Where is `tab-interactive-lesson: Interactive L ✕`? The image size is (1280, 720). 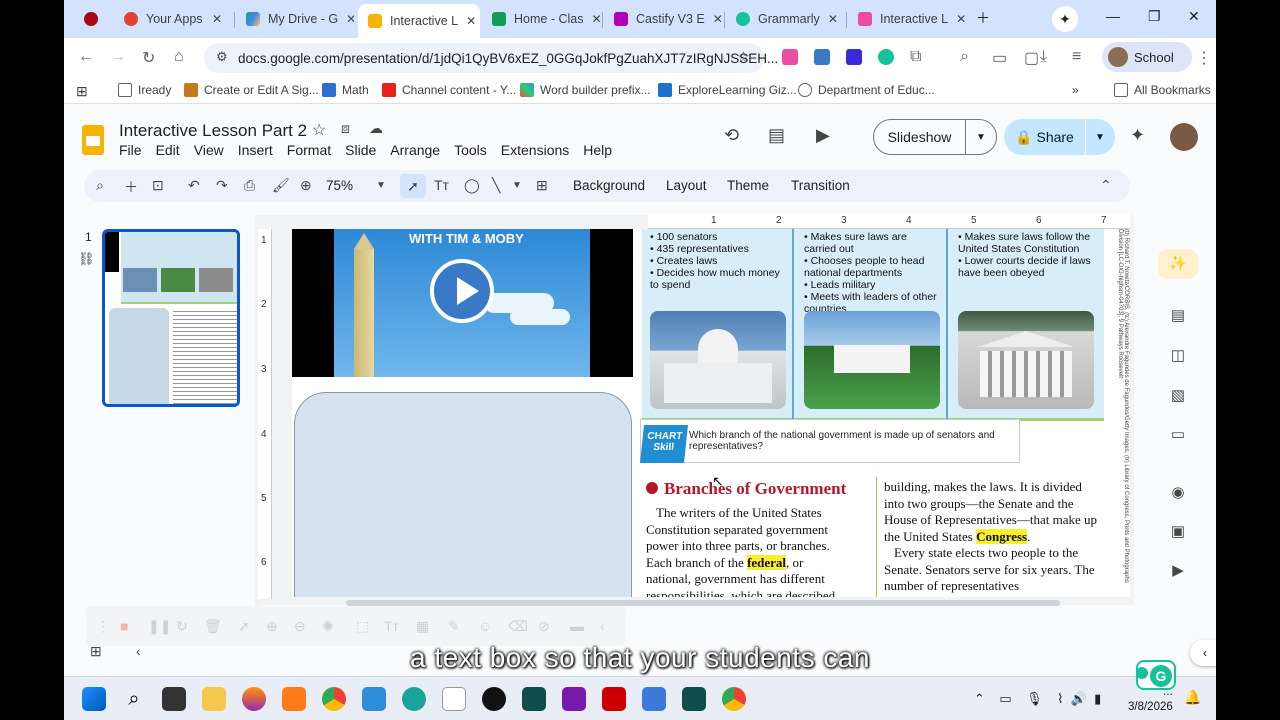
tab-interactive-lesson: Interactive L ✕ is located at coordinates (419, 21).